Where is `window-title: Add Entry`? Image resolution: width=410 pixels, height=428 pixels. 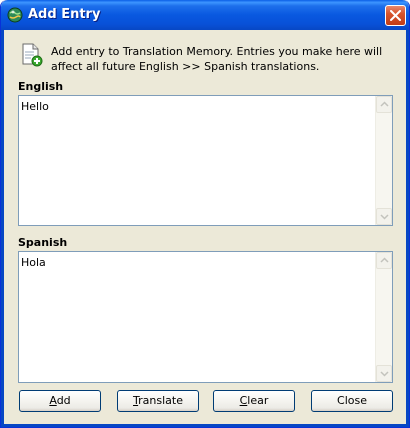 window-title: Add Entry is located at coordinates (64, 14).